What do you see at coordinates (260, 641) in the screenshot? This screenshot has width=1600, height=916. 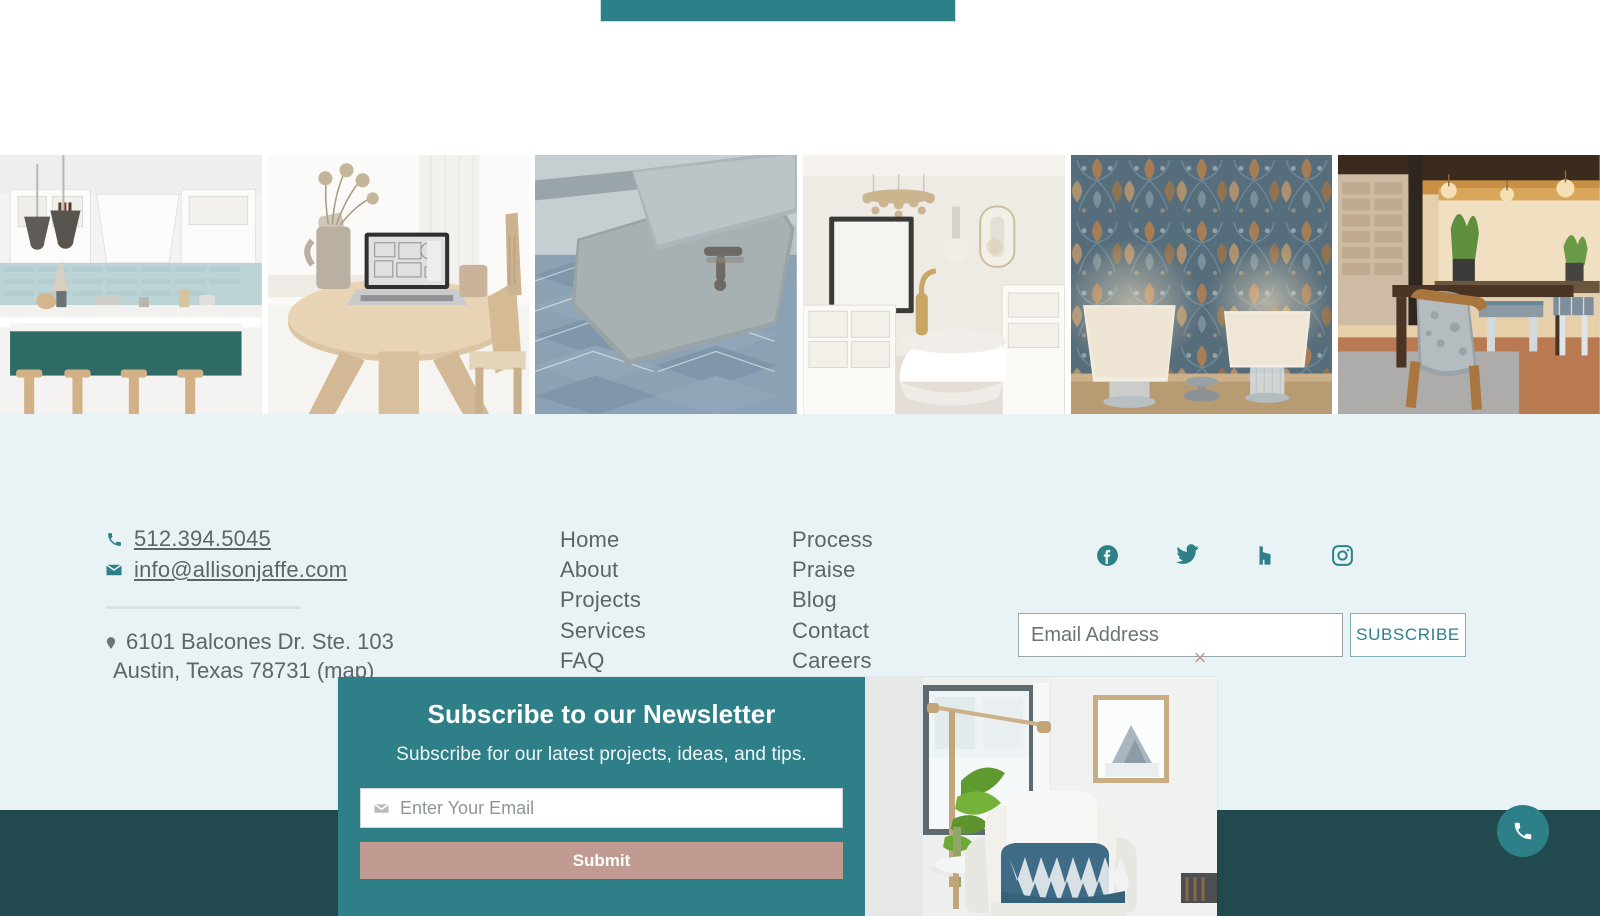 I see `footer-address-line-1: 6101 Balcones Dr. Ste. 103` at bounding box center [260, 641].